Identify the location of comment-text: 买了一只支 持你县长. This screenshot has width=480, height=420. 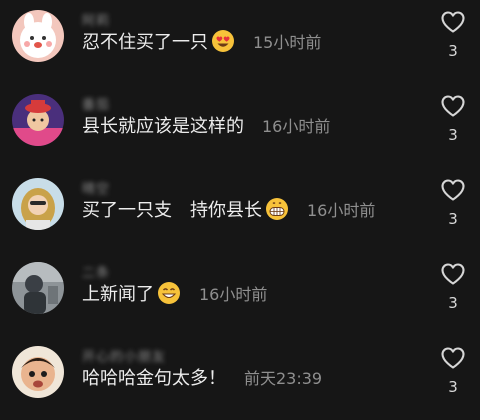
(172, 210).